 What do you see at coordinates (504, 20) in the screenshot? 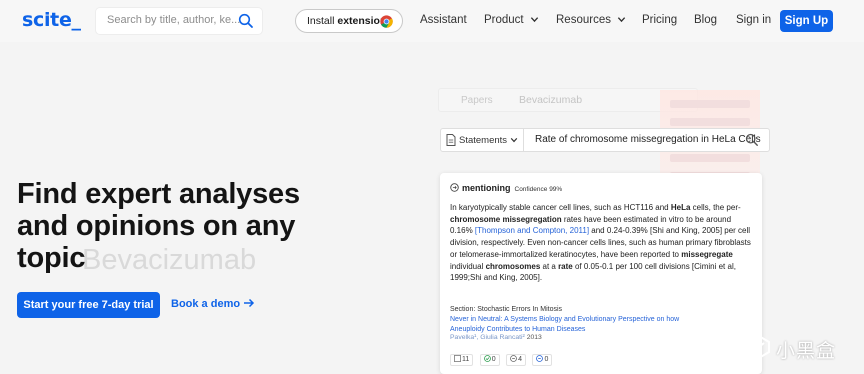
I see `nav-product-label: Product` at bounding box center [504, 20].